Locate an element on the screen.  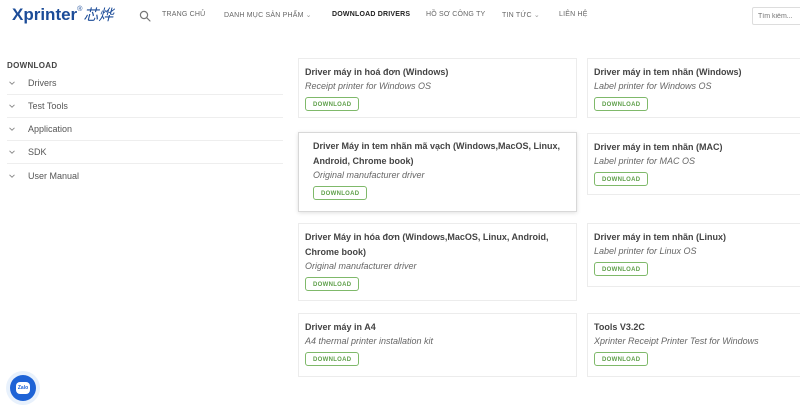
sidebar-item-sdk: SDK is located at coordinates (145, 152).